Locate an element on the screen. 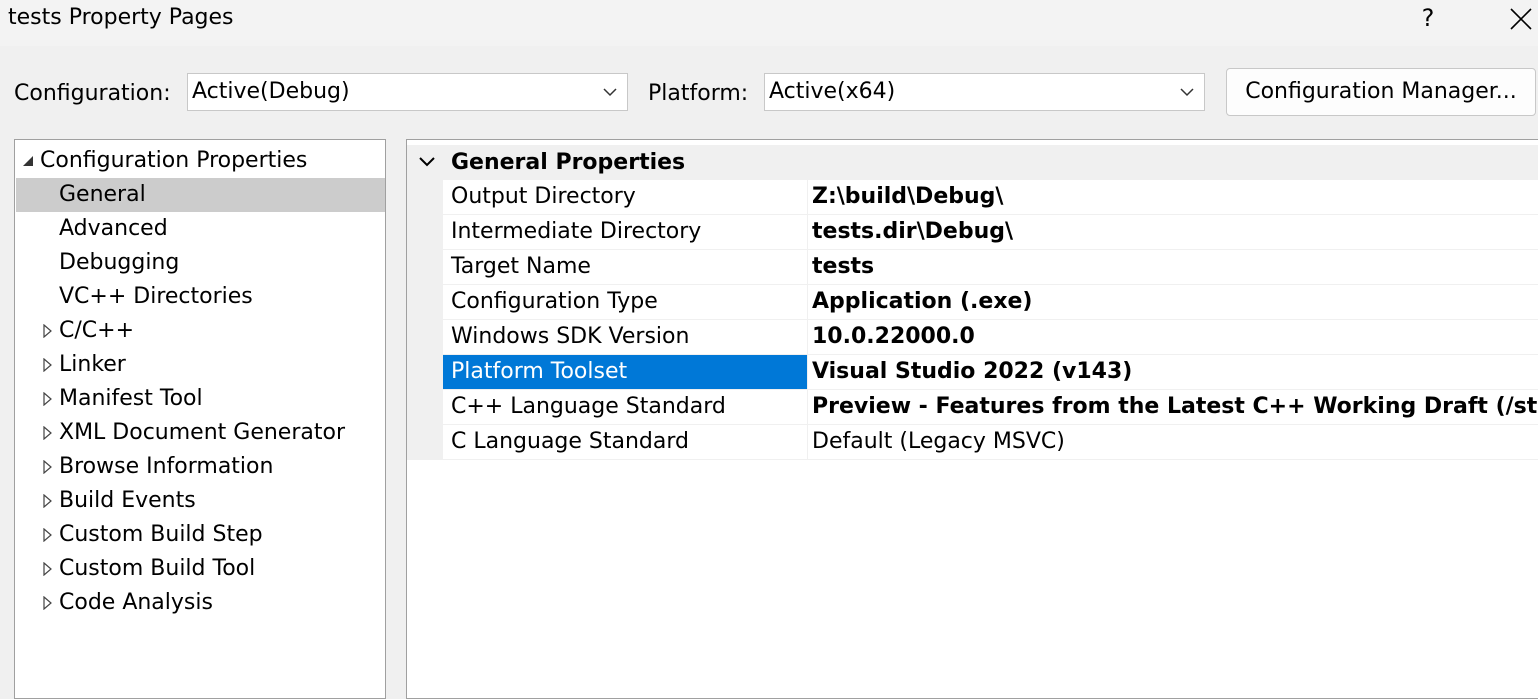  property-name: Configuration Type is located at coordinates (625, 302).